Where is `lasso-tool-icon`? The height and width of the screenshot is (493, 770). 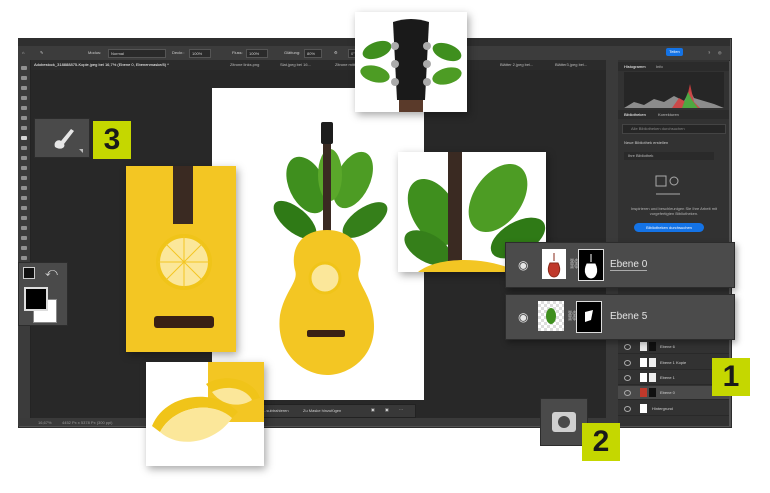 lasso-tool-icon is located at coordinates (24, 88).